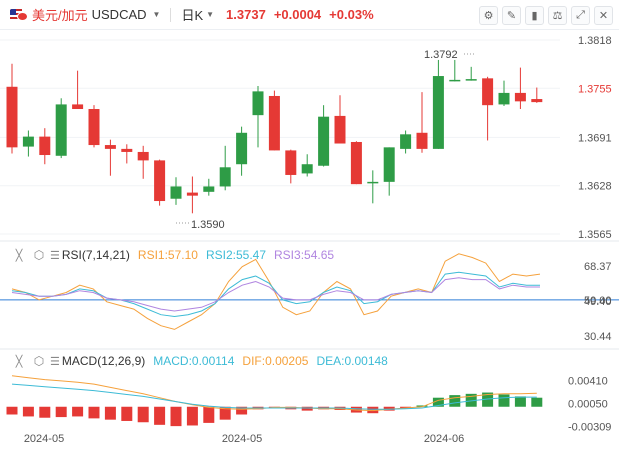  What do you see at coordinates (603, 15) in the screenshot?
I see `close-icon: ✕` at bounding box center [603, 15].